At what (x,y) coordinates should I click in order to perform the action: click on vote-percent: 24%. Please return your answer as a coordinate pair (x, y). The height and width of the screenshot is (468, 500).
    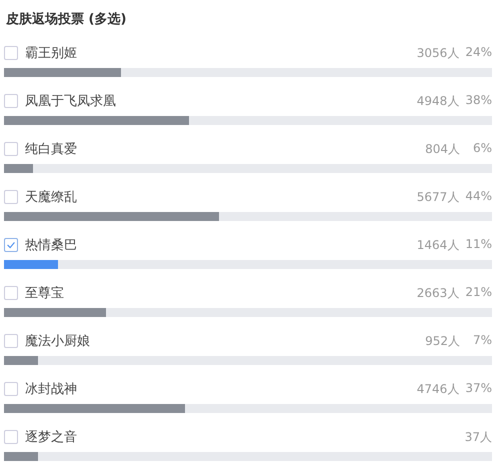
    Looking at the image, I should click on (478, 52).